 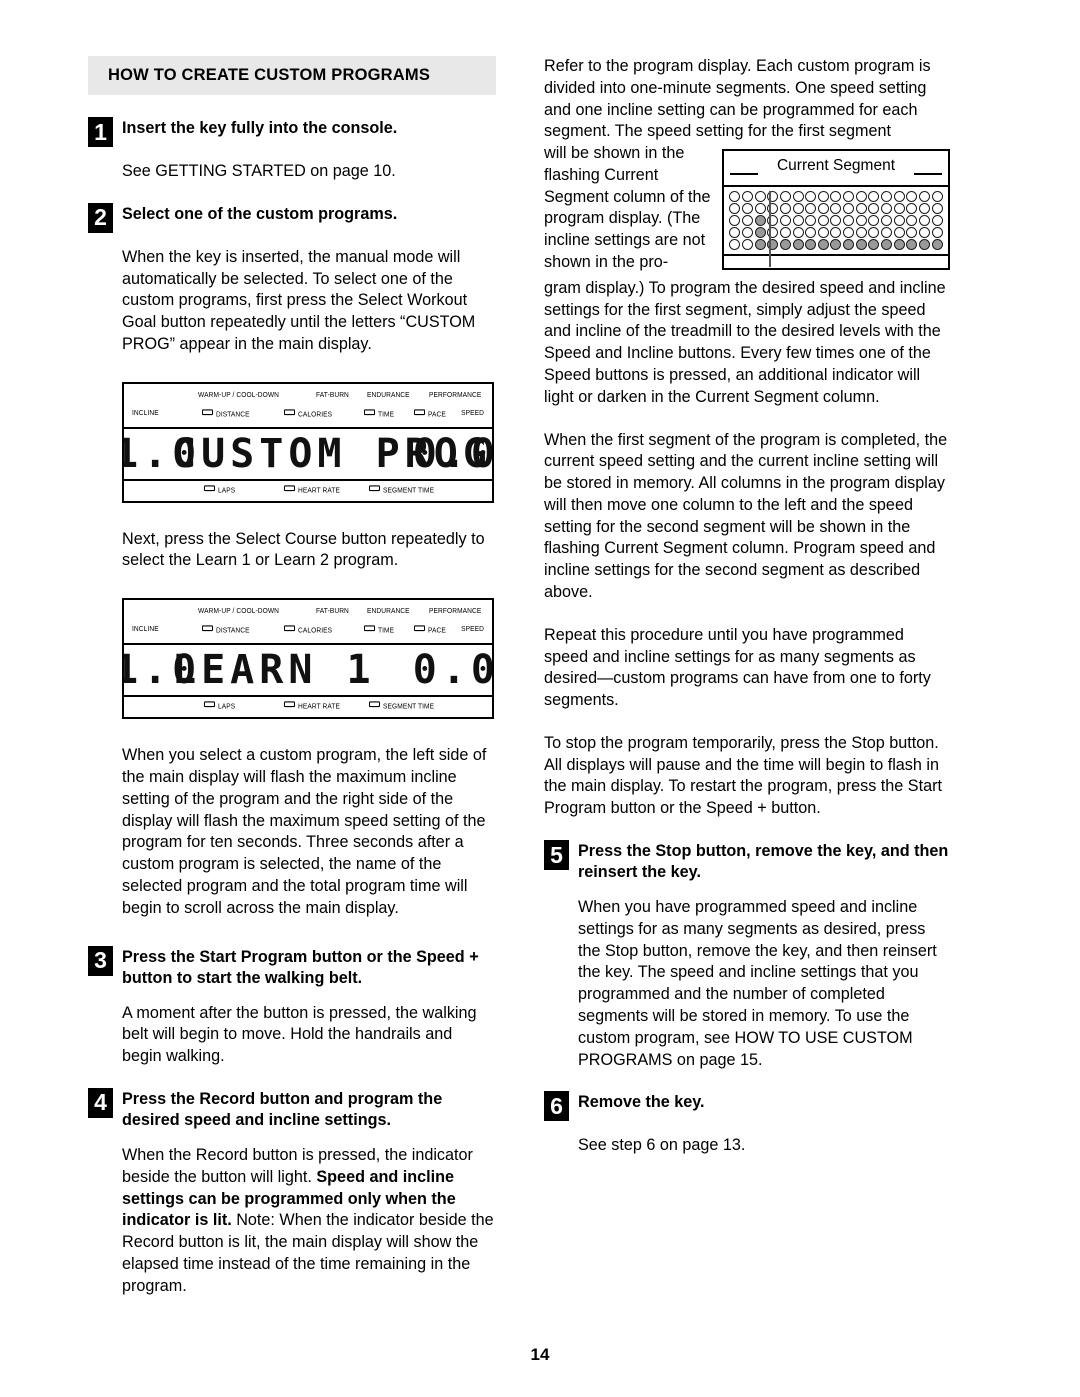 I want to click on label-incline: INCLINE, so click(x=145, y=629).